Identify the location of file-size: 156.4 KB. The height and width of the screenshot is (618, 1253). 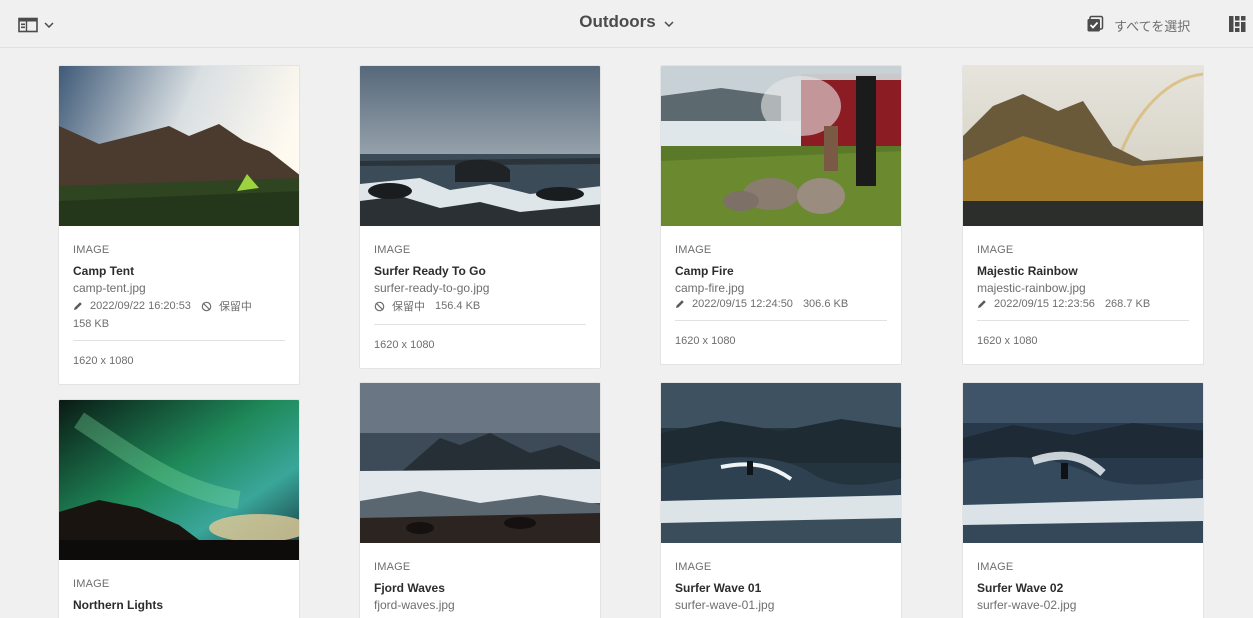
(458, 306).